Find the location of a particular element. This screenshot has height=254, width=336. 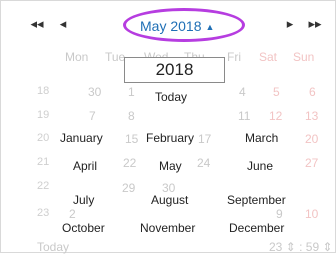

background-day: 11 is located at coordinates (244, 116).